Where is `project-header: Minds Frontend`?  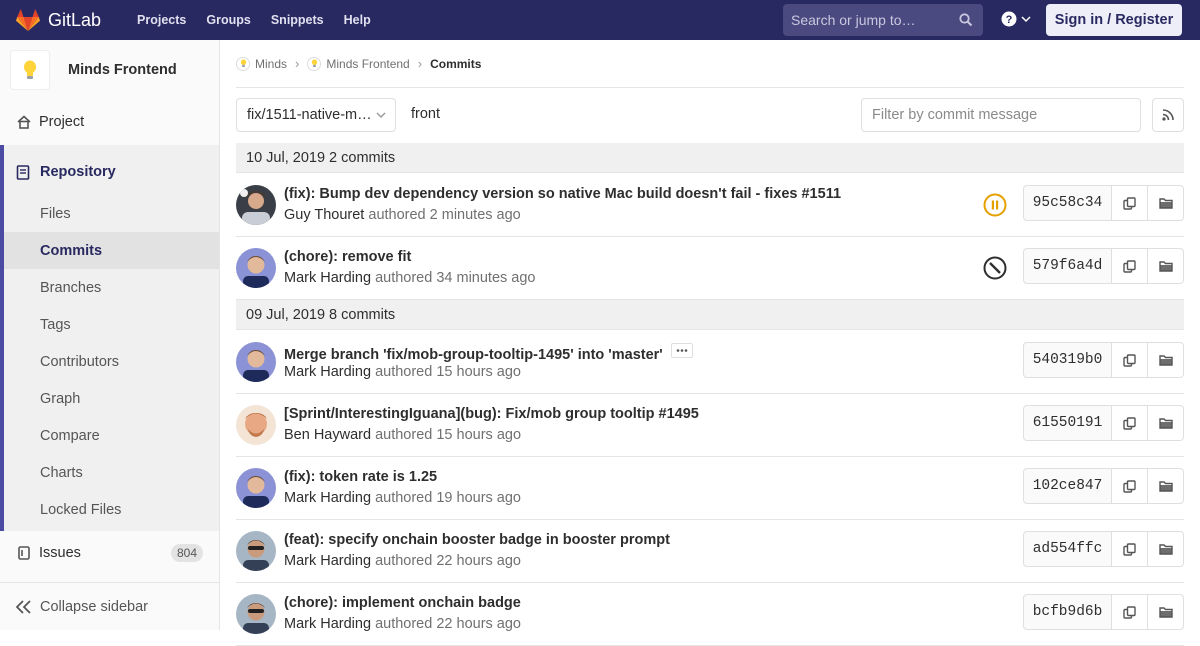 project-header: Minds Frontend is located at coordinates (109, 70).